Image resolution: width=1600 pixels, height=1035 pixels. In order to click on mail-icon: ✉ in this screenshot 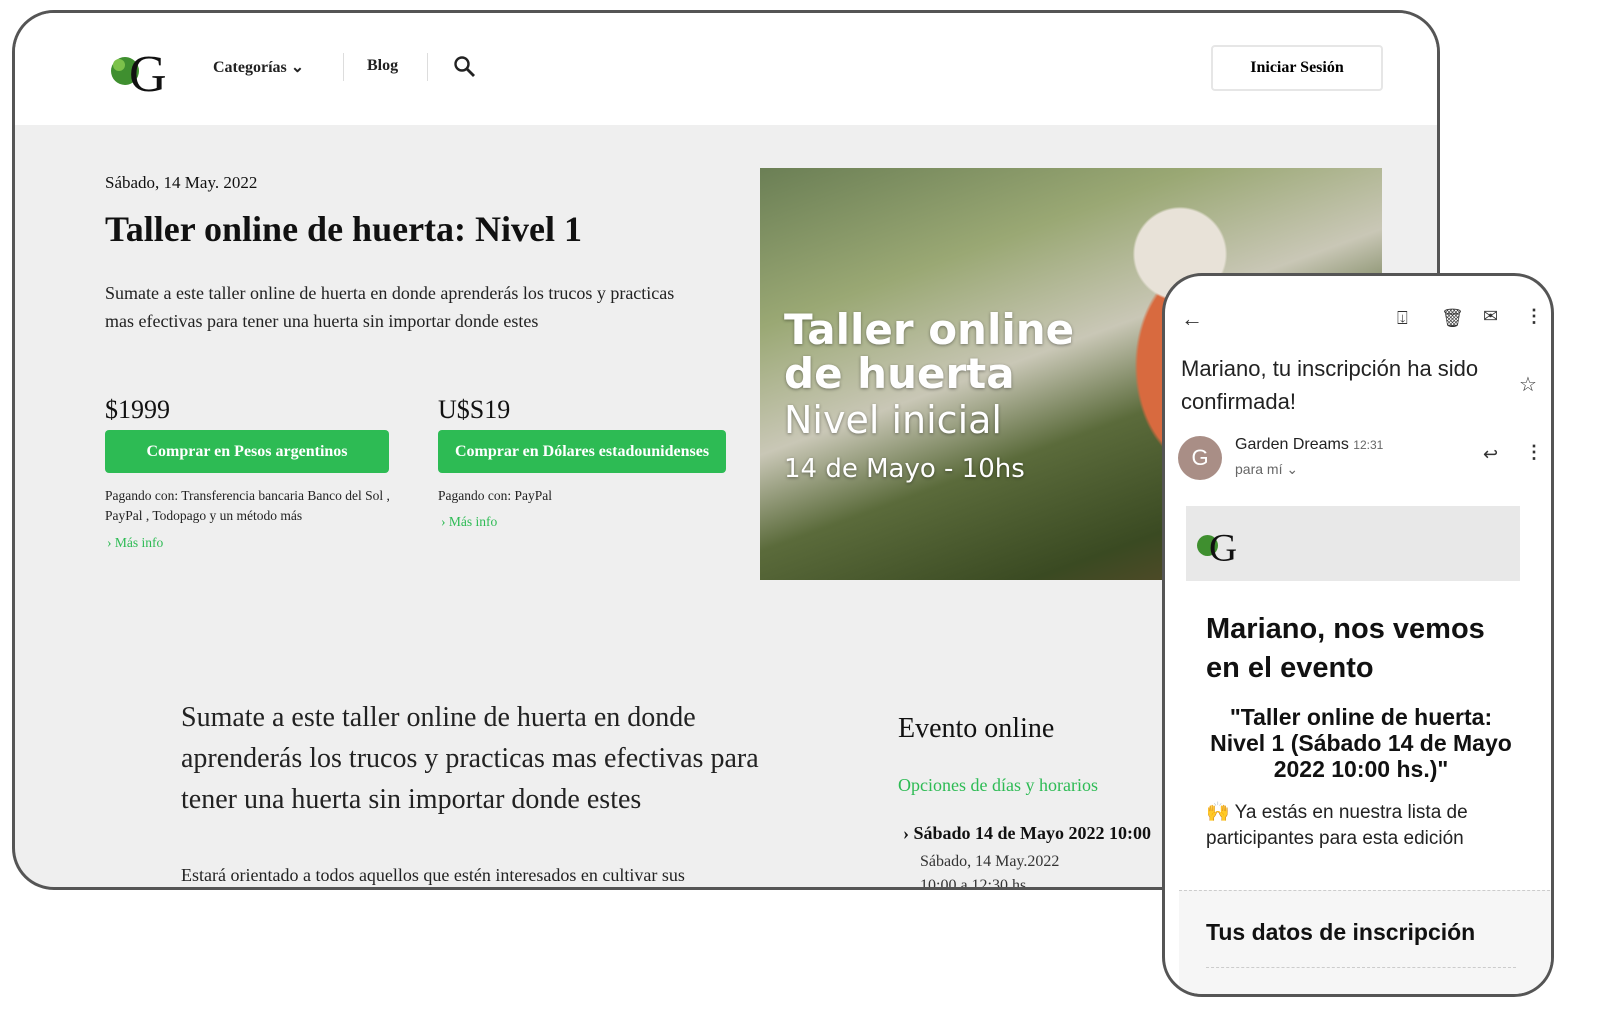, I will do `click(1490, 316)`.